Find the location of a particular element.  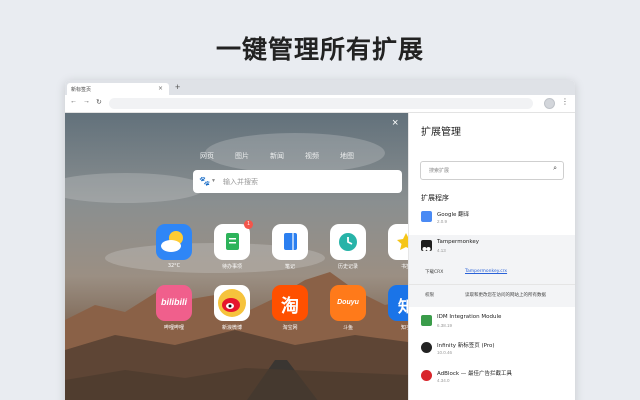

browser-tab: 新标签页 × is located at coordinates (118, 89).